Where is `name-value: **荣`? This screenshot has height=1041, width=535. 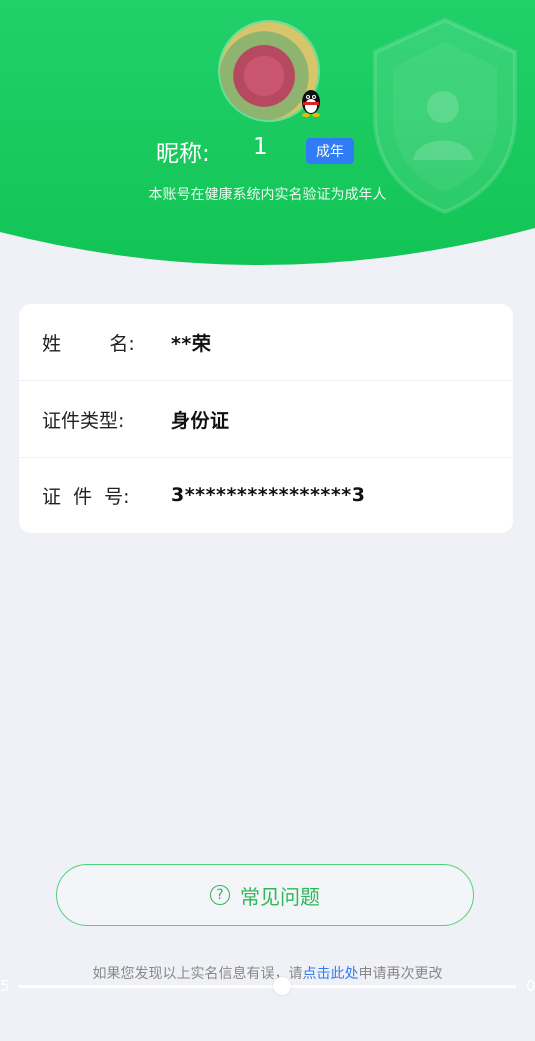
name-value: **荣 is located at coordinates (191, 343).